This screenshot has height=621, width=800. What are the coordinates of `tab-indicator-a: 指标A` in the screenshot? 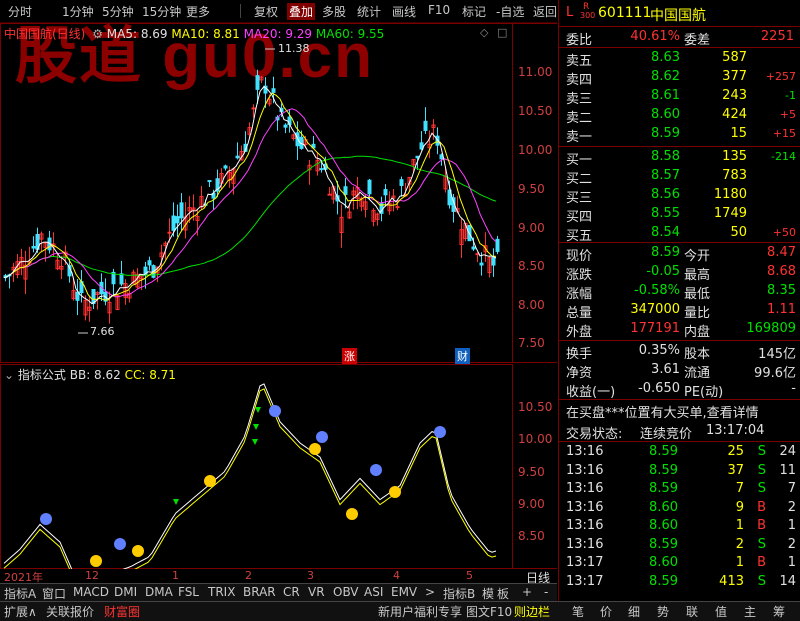 It's located at (20, 593).